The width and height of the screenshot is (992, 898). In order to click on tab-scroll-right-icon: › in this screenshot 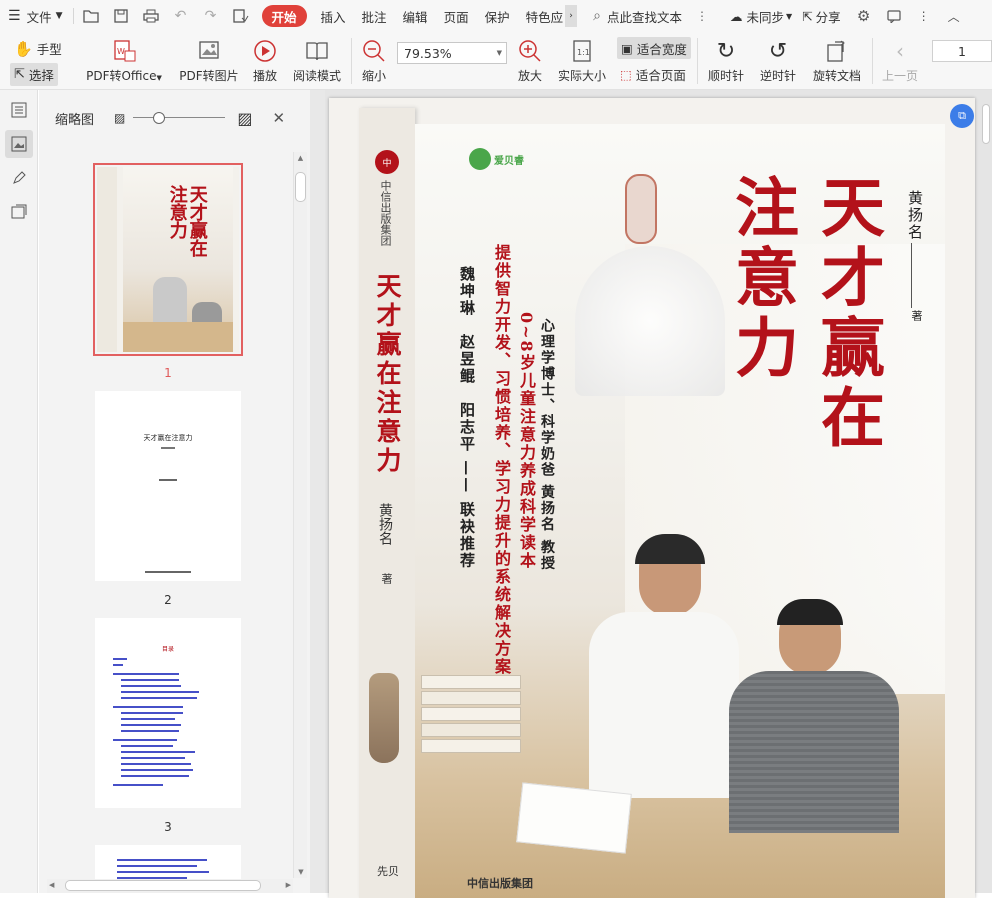, I will do `click(571, 16)`.